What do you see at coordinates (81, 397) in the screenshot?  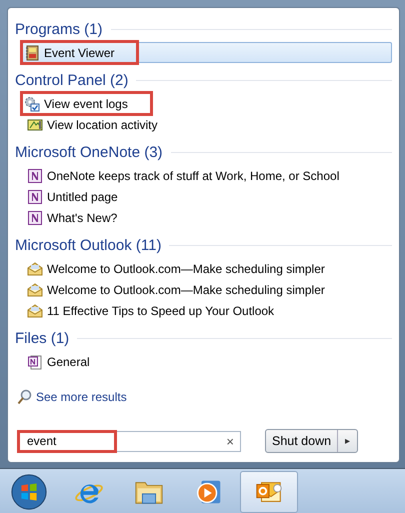 I see `see-more-link: See more results` at bounding box center [81, 397].